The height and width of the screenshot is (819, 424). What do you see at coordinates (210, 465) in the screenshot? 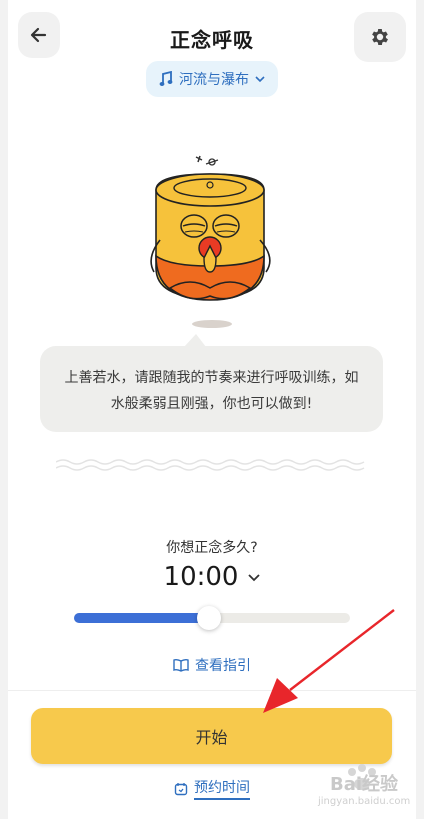
I see `wave-divider` at bounding box center [210, 465].